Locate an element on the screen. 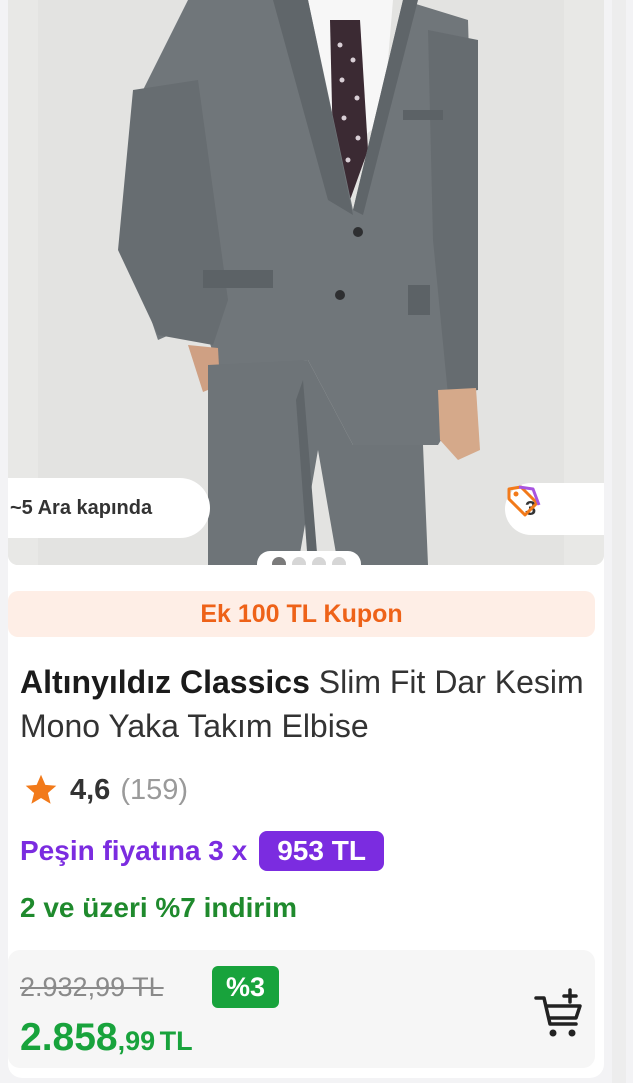  price-decimal: ,99 is located at coordinates (136, 1041).